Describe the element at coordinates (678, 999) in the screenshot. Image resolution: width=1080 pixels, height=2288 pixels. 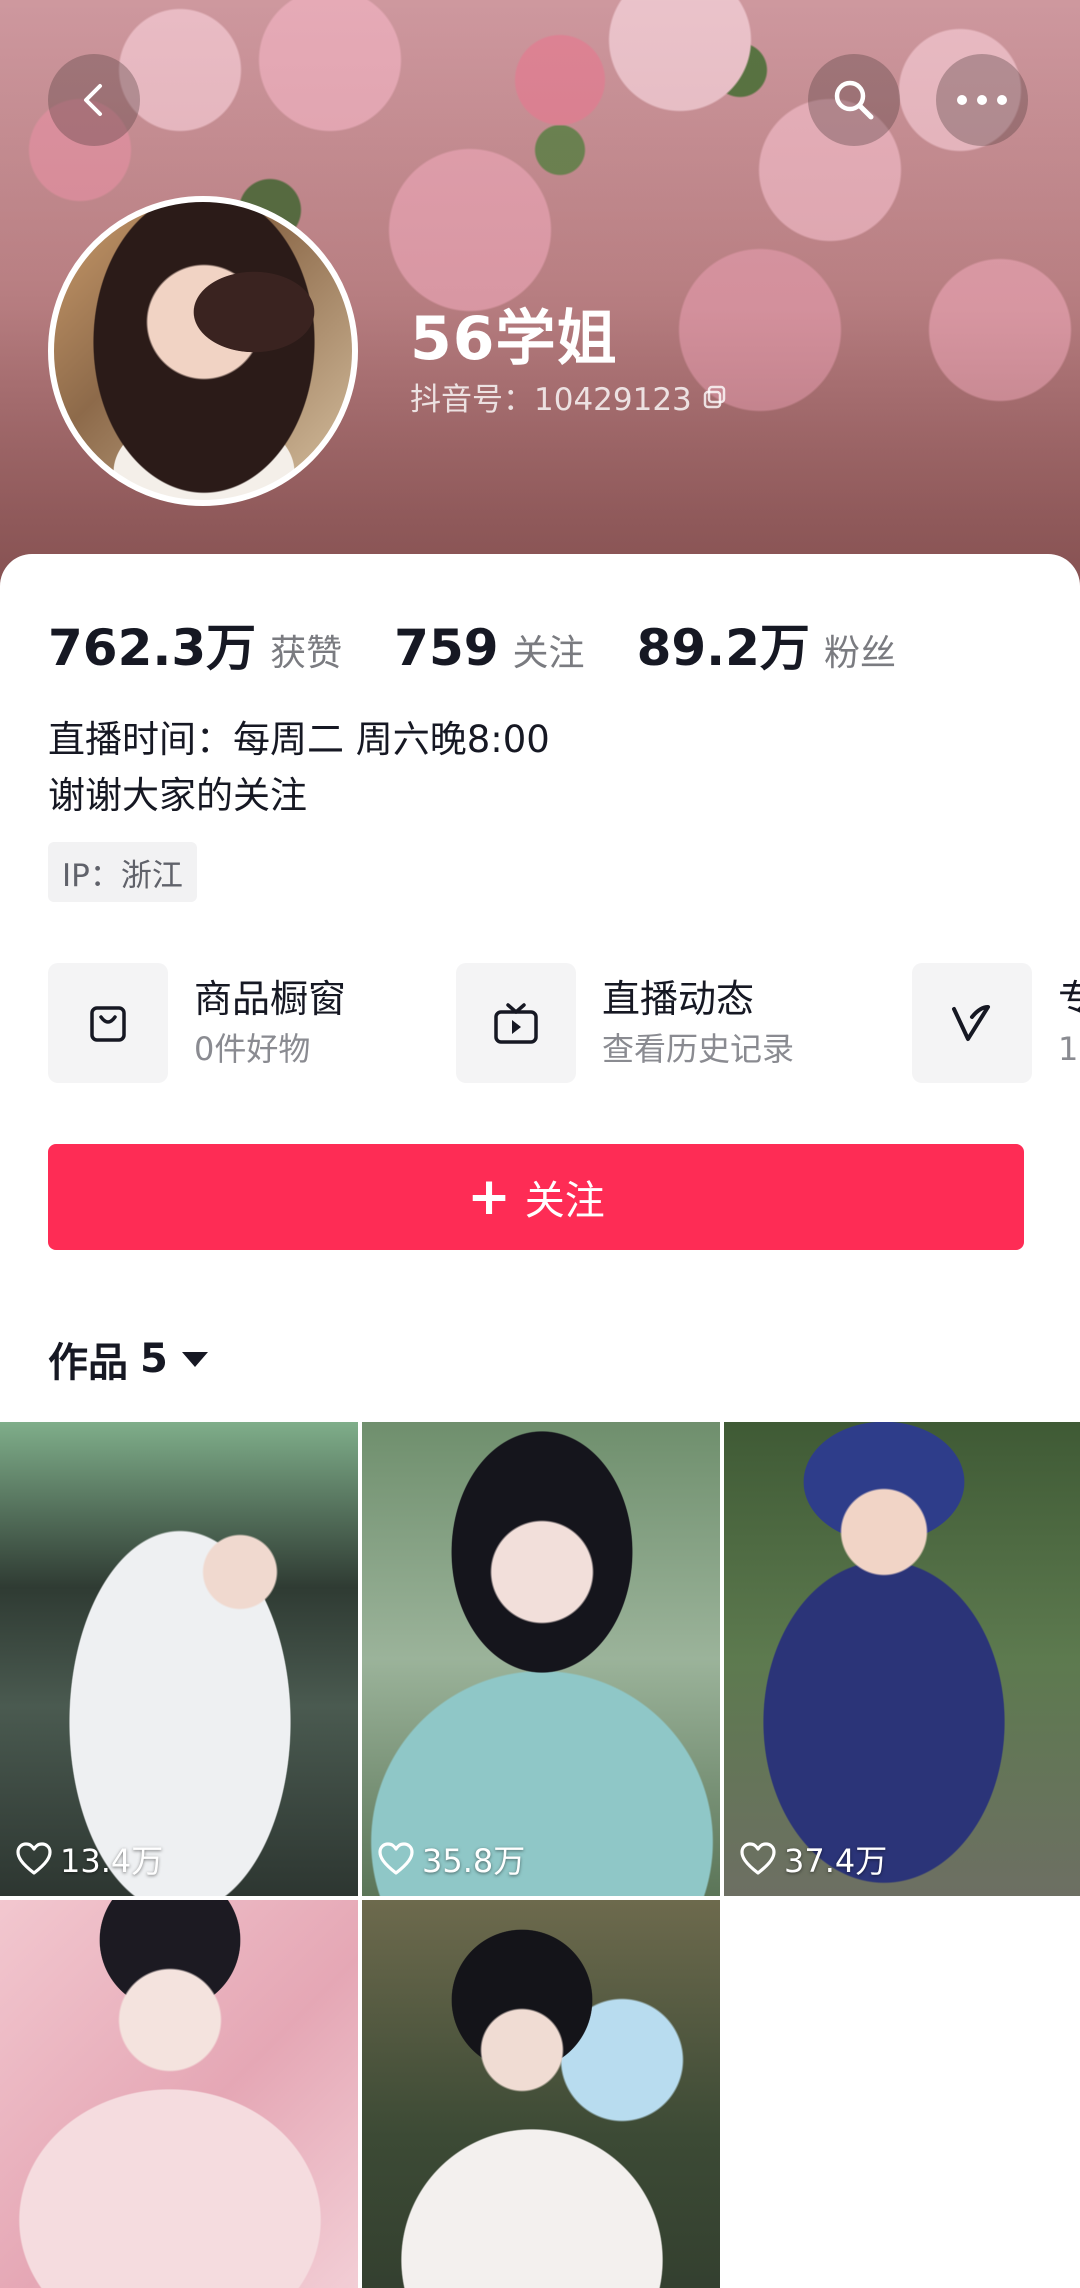
I see `shortcut-title: 直播动态` at that location.